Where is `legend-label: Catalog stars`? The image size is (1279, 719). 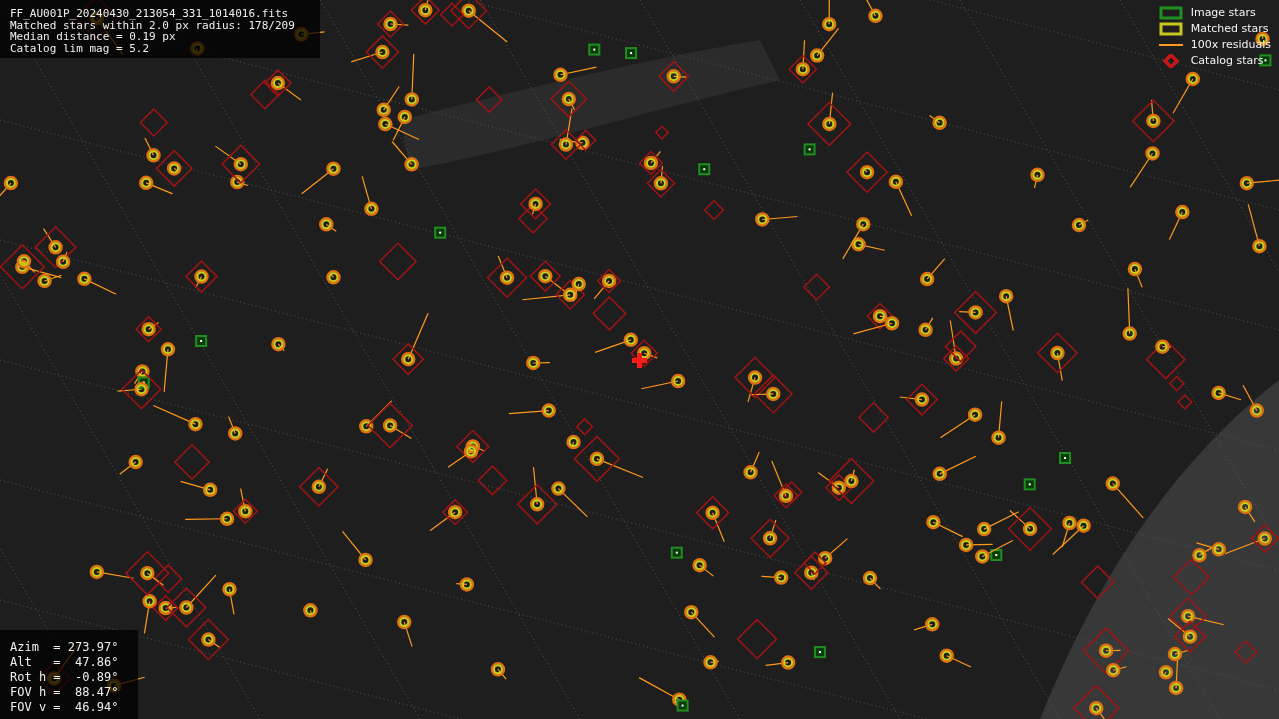 legend-label: Catalog stars is located at coordinates (1227, 61).